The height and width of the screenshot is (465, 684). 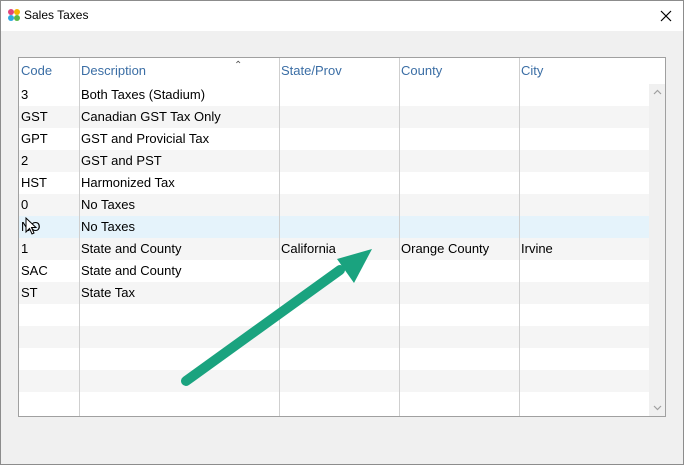 I want to click on table-row: SAC State and County, so click(x=335, y=271).